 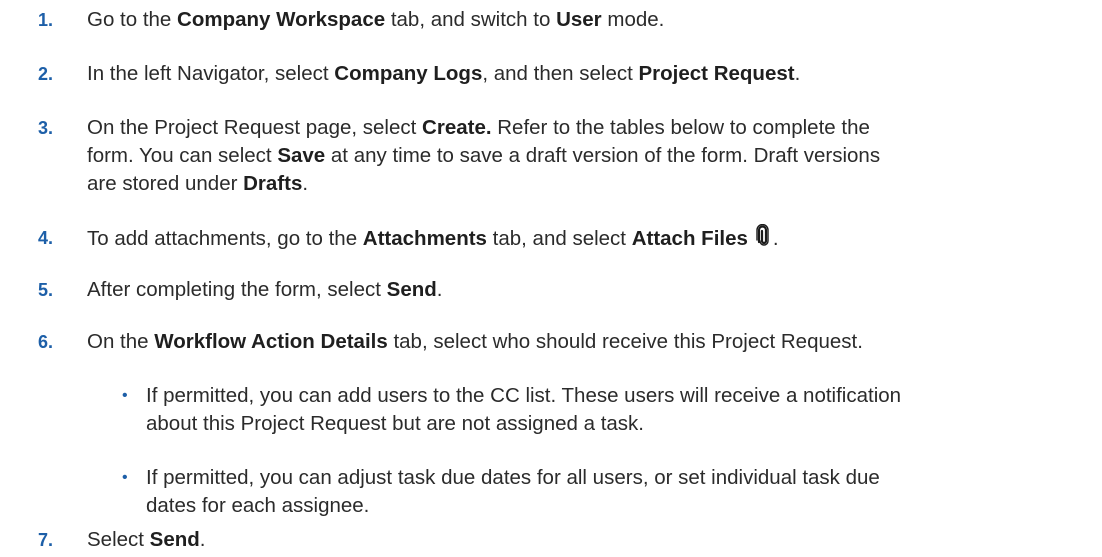 What do you see at coordinates (762, 235) in the screenshot?
I see `paperclip-icon` at bounding box center [762, 235].